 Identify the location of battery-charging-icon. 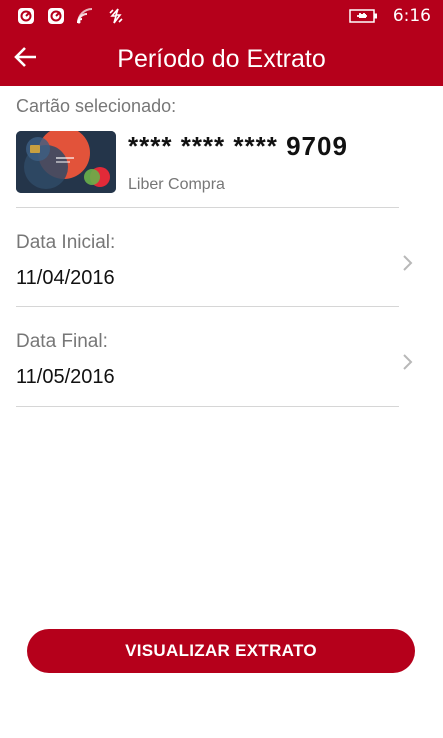
(364, 16).